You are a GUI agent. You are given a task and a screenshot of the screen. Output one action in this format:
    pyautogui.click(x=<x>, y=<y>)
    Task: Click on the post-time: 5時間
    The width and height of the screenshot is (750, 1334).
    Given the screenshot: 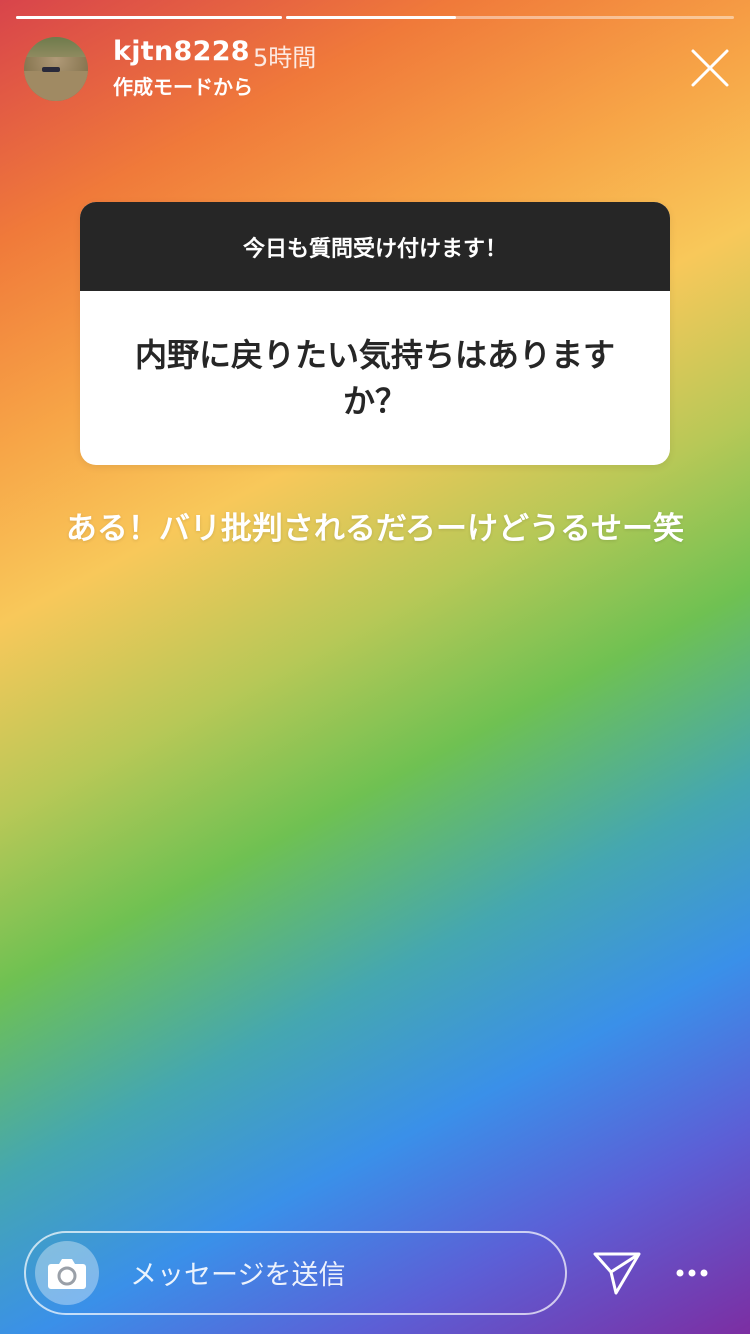 What is the action you would take?
    pyautogui.click(x=285, y=58)
    